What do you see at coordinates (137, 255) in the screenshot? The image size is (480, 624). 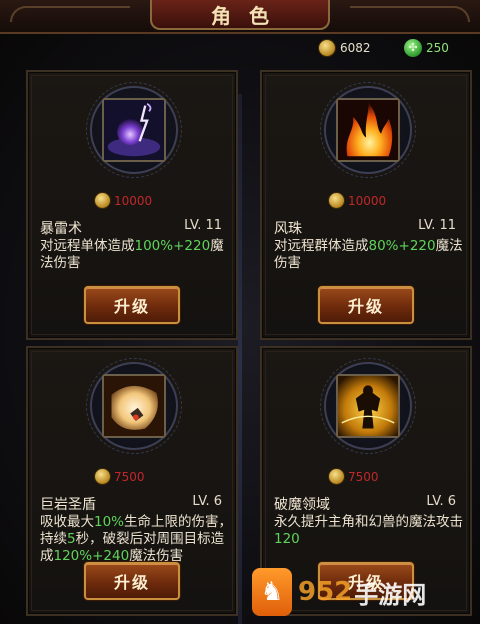 I see `skill-description: 对远程单体造成100%+220魔法伤害` at bounding box center [137, 255].